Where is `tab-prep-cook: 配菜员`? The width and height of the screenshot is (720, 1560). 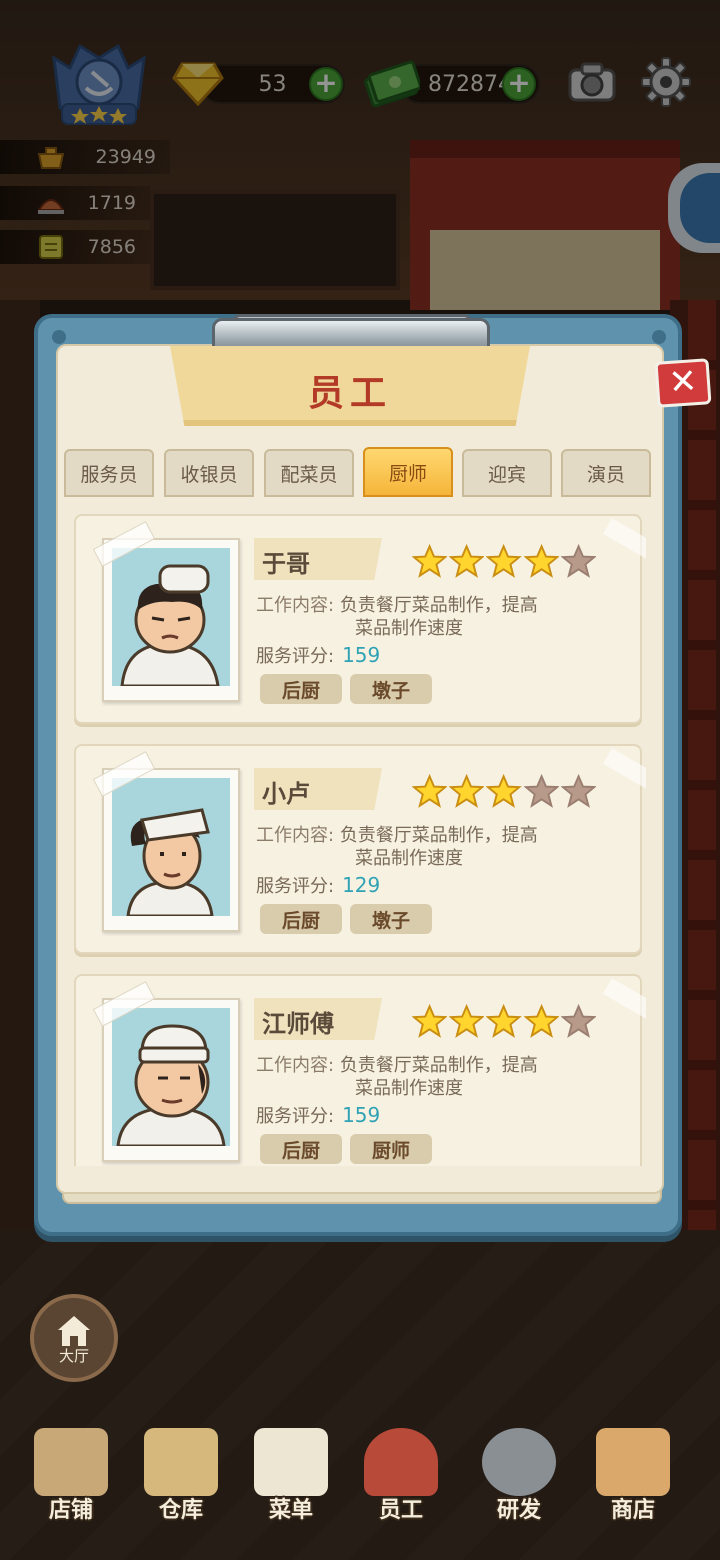 tab-prep-cook: 配菜员 is located at coordinates (309, 473).